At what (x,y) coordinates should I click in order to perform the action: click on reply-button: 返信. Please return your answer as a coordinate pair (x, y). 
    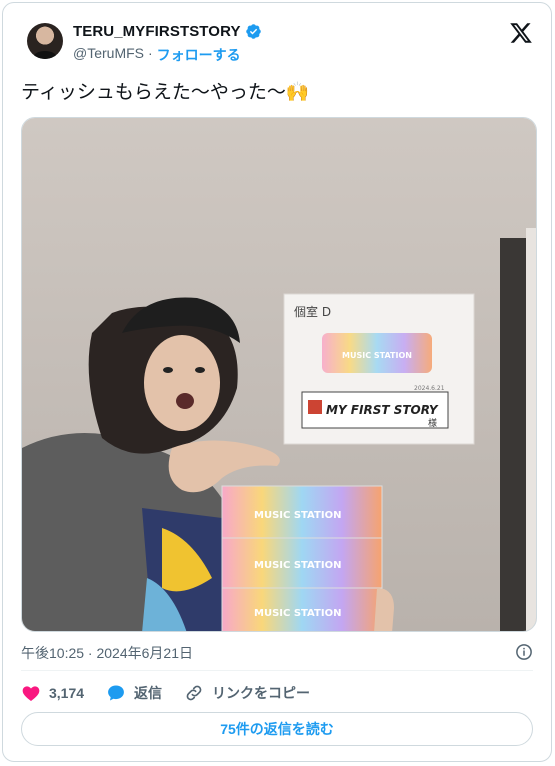
    Looking at the image, I should click on (134, 693).